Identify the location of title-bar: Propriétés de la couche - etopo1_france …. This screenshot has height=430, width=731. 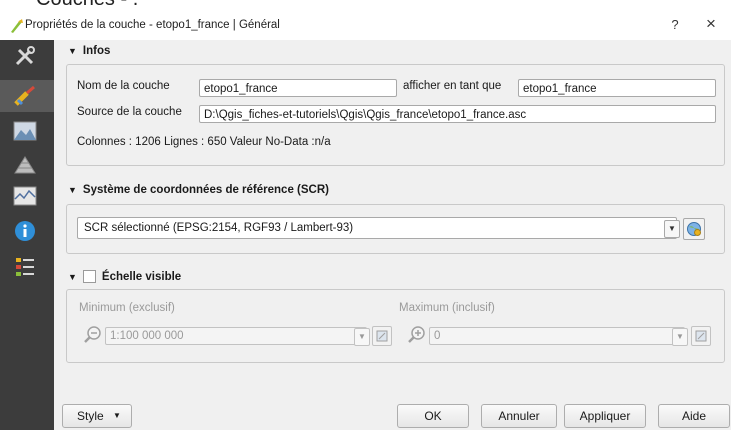
(365, 27).